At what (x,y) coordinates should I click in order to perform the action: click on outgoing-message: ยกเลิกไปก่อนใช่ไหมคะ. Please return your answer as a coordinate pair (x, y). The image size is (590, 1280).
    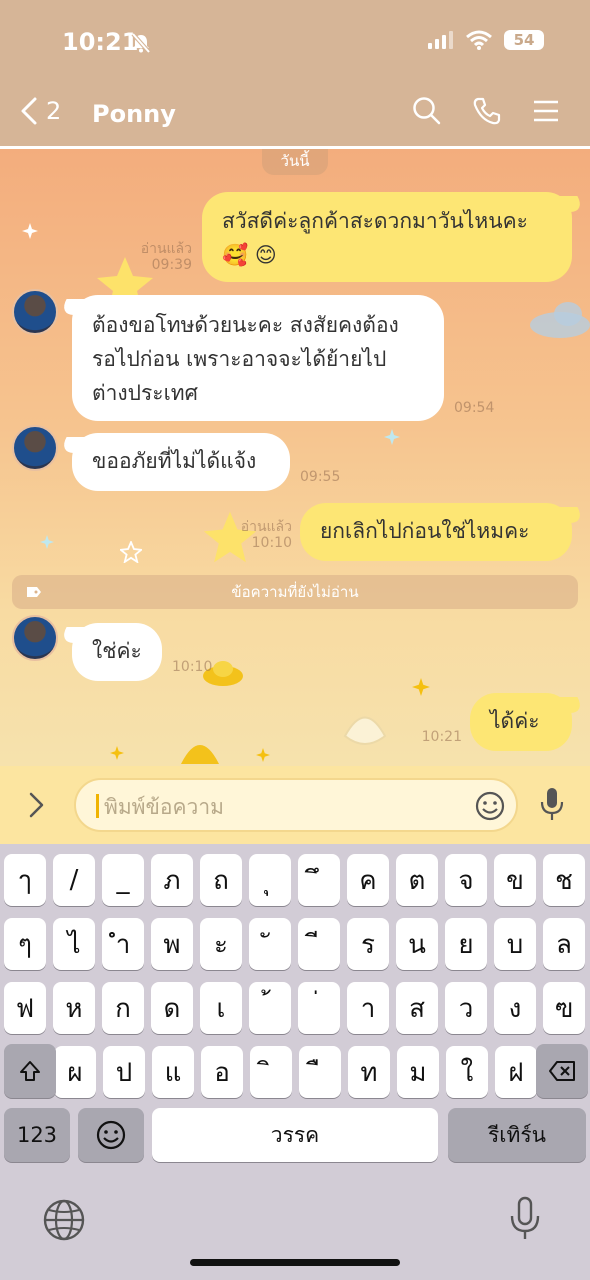
    Looking at the image, I should click on (436, 532).